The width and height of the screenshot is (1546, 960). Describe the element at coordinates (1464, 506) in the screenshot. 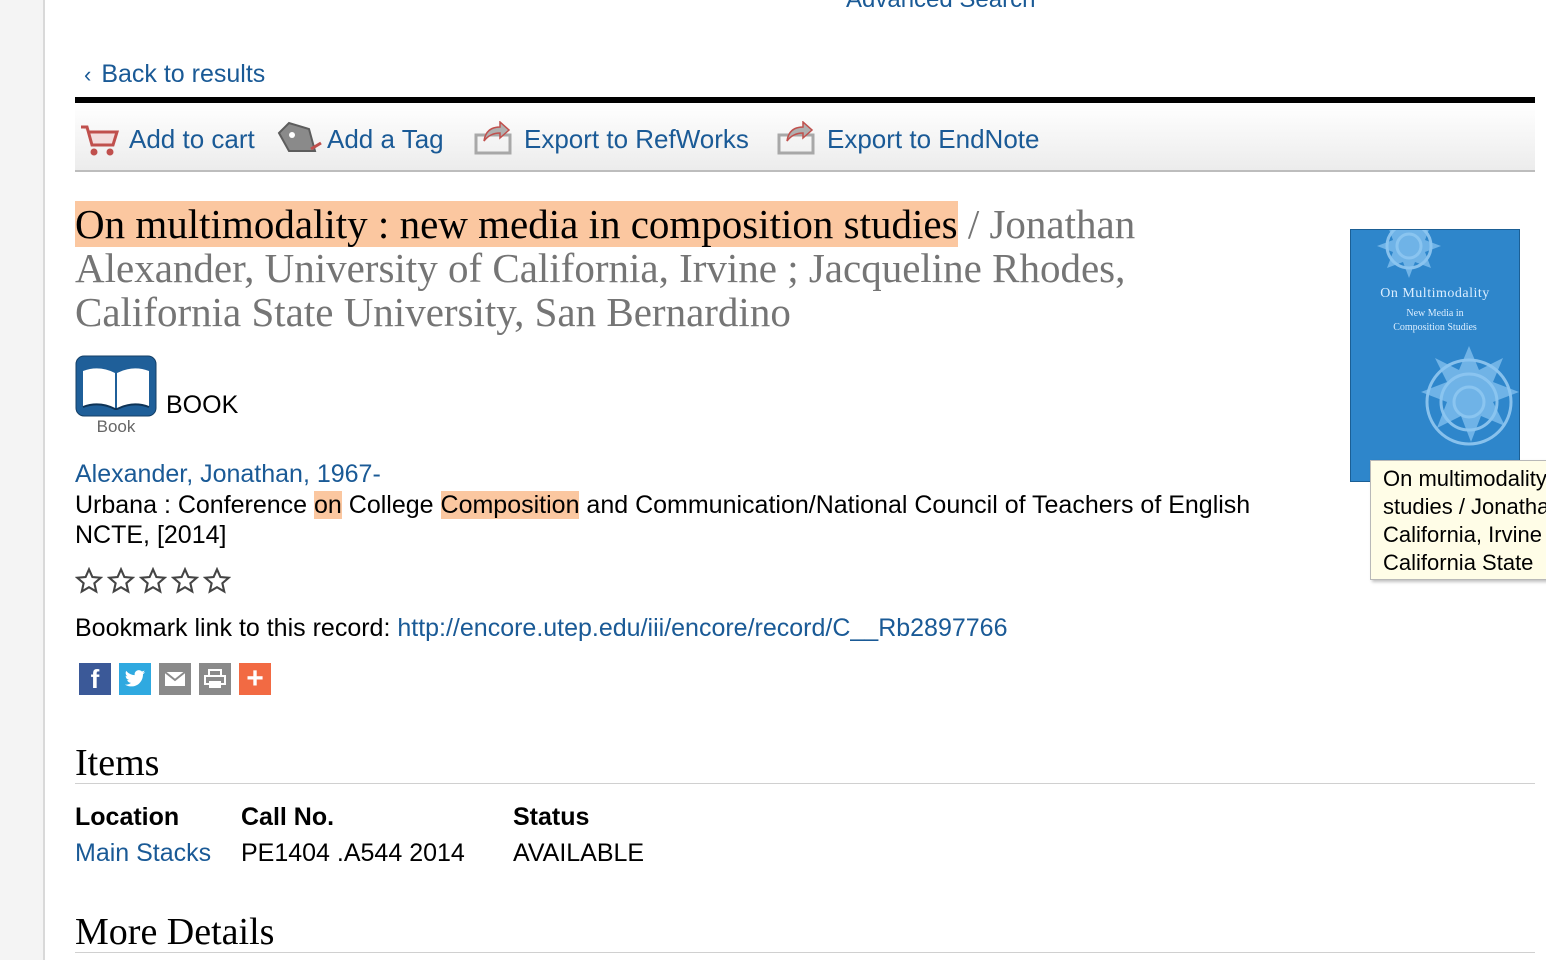

I see `tooltip-line: studies / Jonathan` at that location.